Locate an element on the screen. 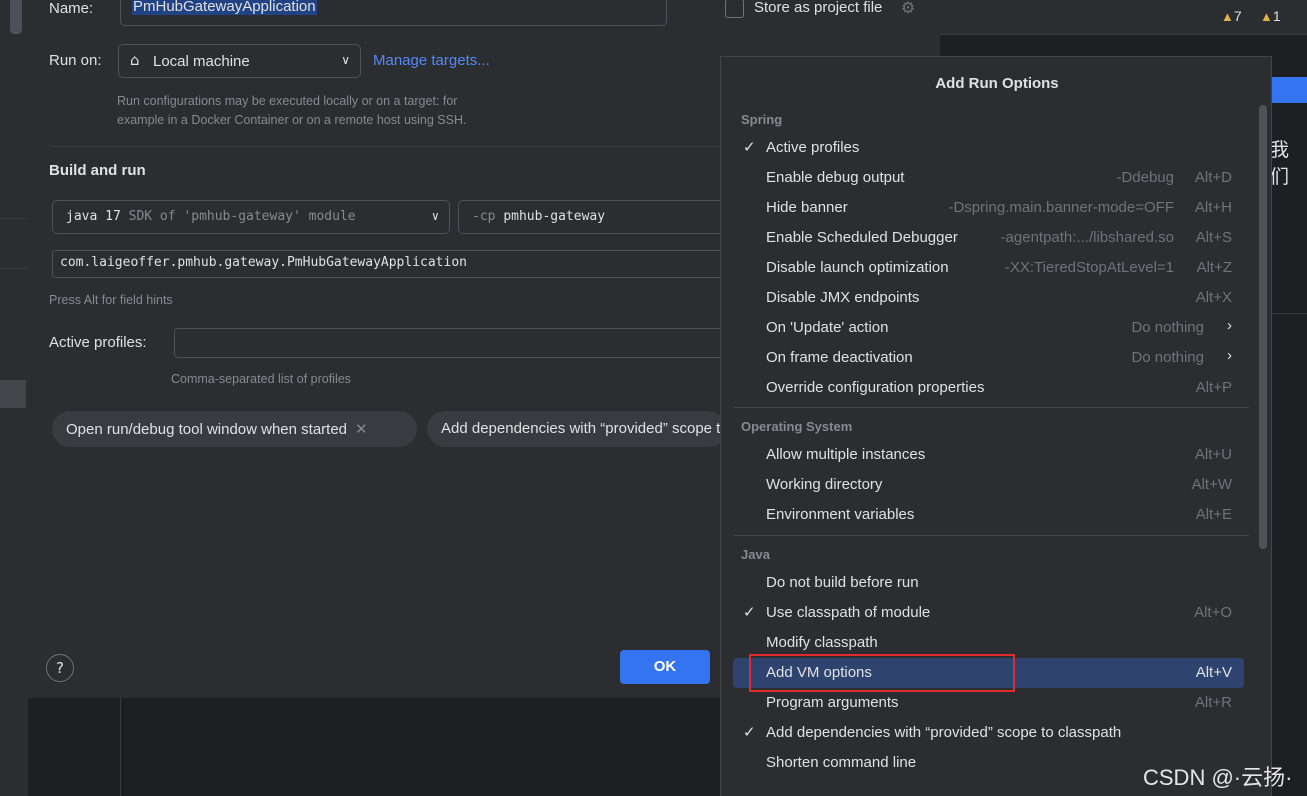  option-item: Environment variables Alt+E is located at coordinates (988, 515).